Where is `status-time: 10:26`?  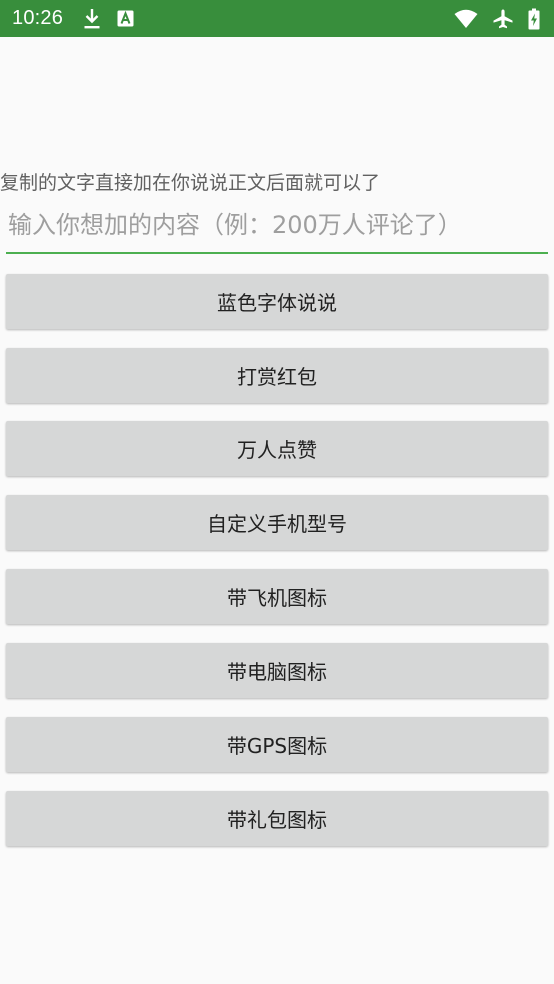 status-time: 10:26 is located at coordinates (38, 18).